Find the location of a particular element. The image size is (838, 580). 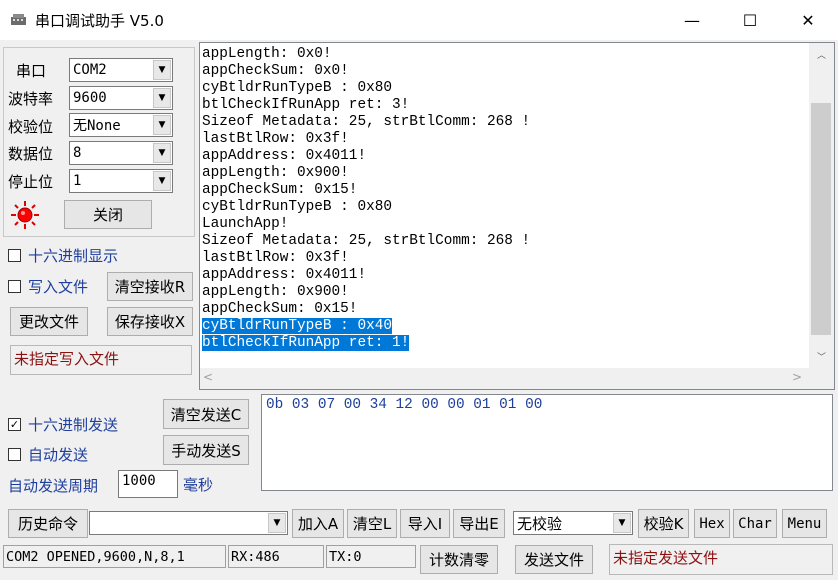

parity-select: 无None ▼ is located at coordinates (121, 125).